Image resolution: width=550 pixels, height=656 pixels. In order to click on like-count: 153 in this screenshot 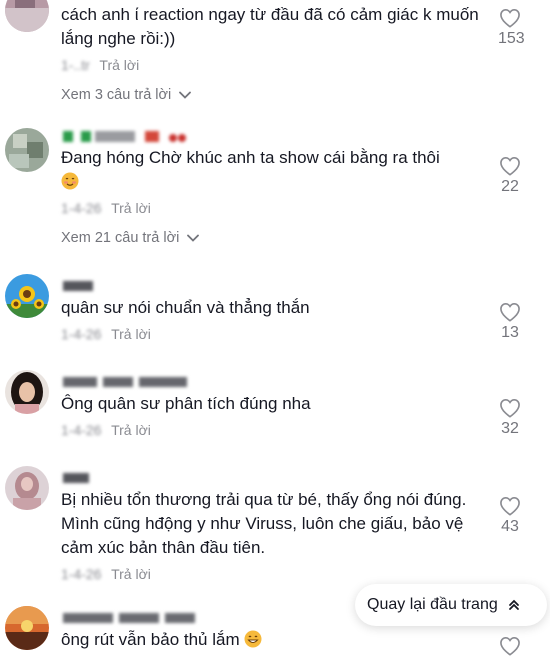, I will do `click(511, 38)`.